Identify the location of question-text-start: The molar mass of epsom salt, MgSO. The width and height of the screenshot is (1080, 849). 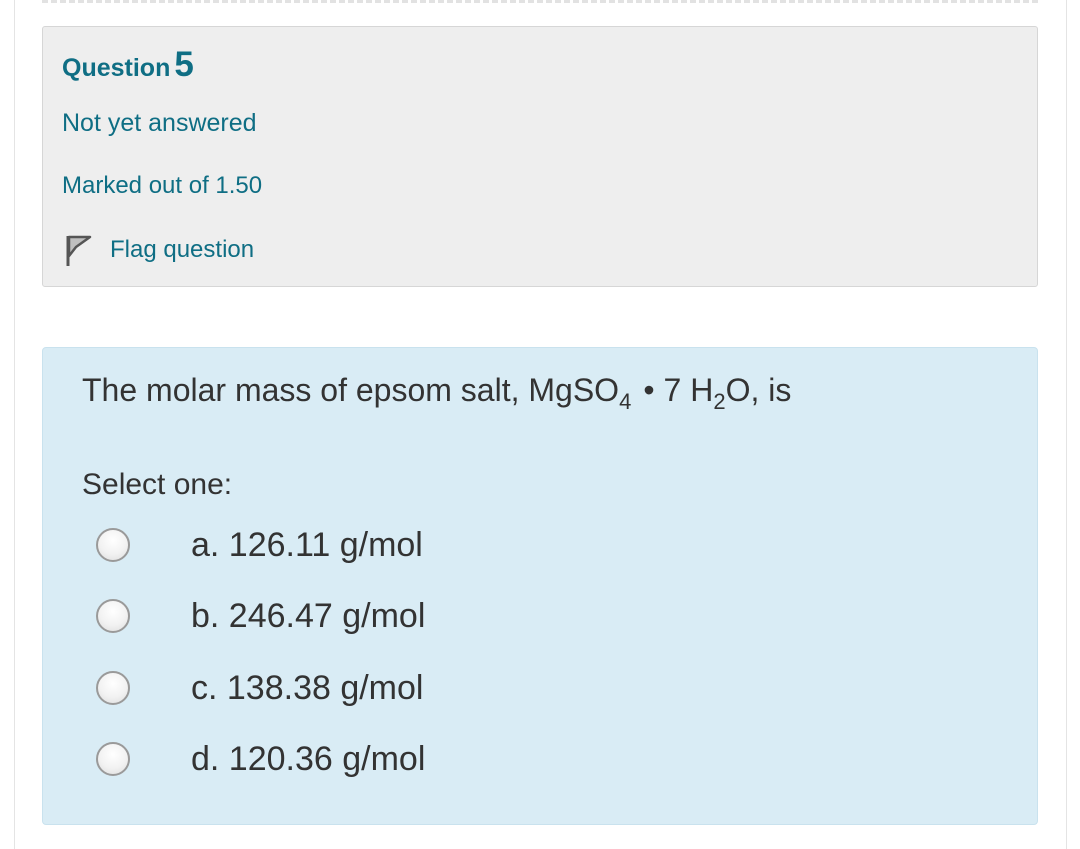
(351, 390).